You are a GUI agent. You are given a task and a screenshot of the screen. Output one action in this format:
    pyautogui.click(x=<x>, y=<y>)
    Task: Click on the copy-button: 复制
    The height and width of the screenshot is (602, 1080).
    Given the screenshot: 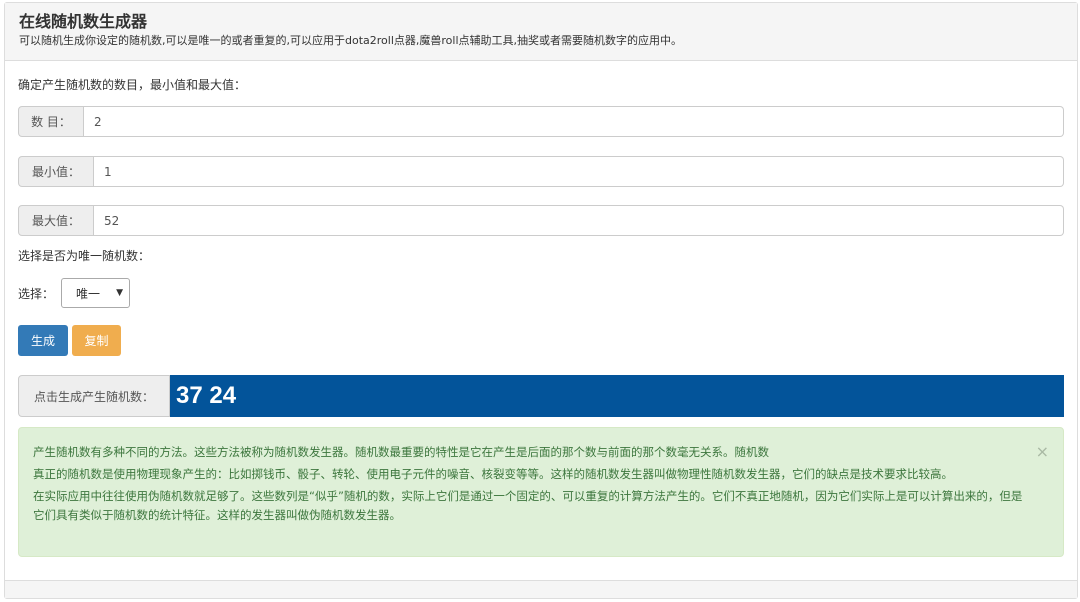 What is the action you would take?
    pyautogui.click(x=96, y=340)
    